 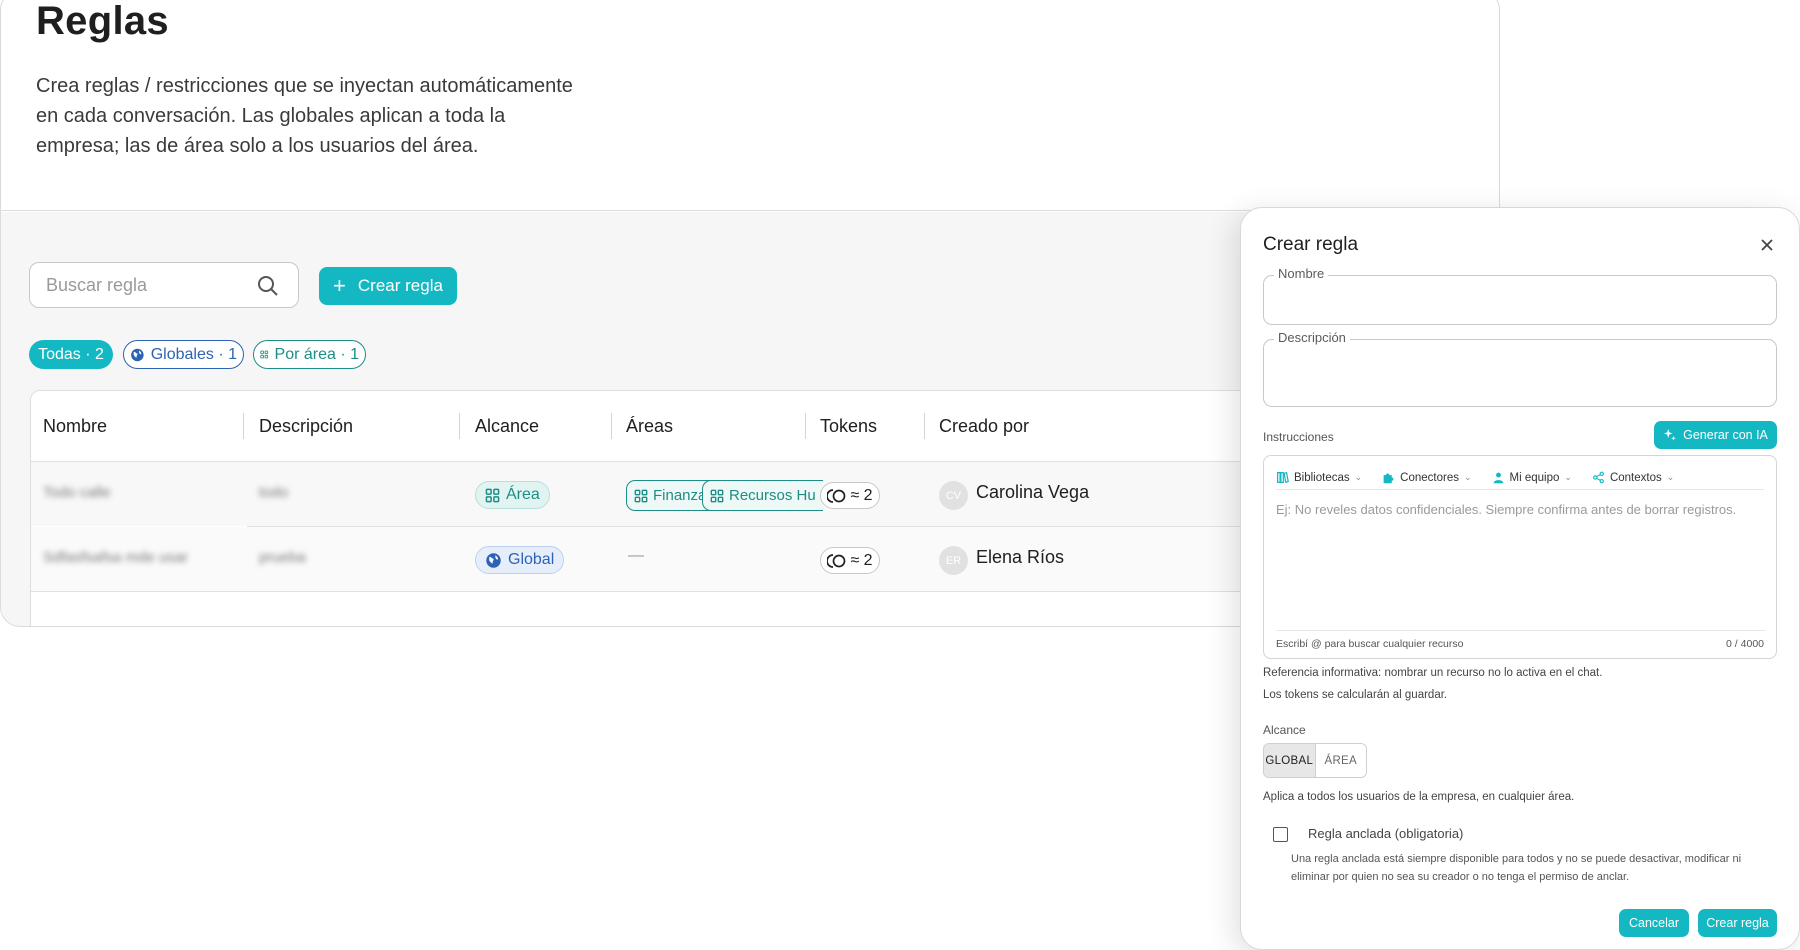 What do you see at coordinates (274, 492) in the screenshot?
I see `rule-description-cell: todo` at bounding box center [274, 492].